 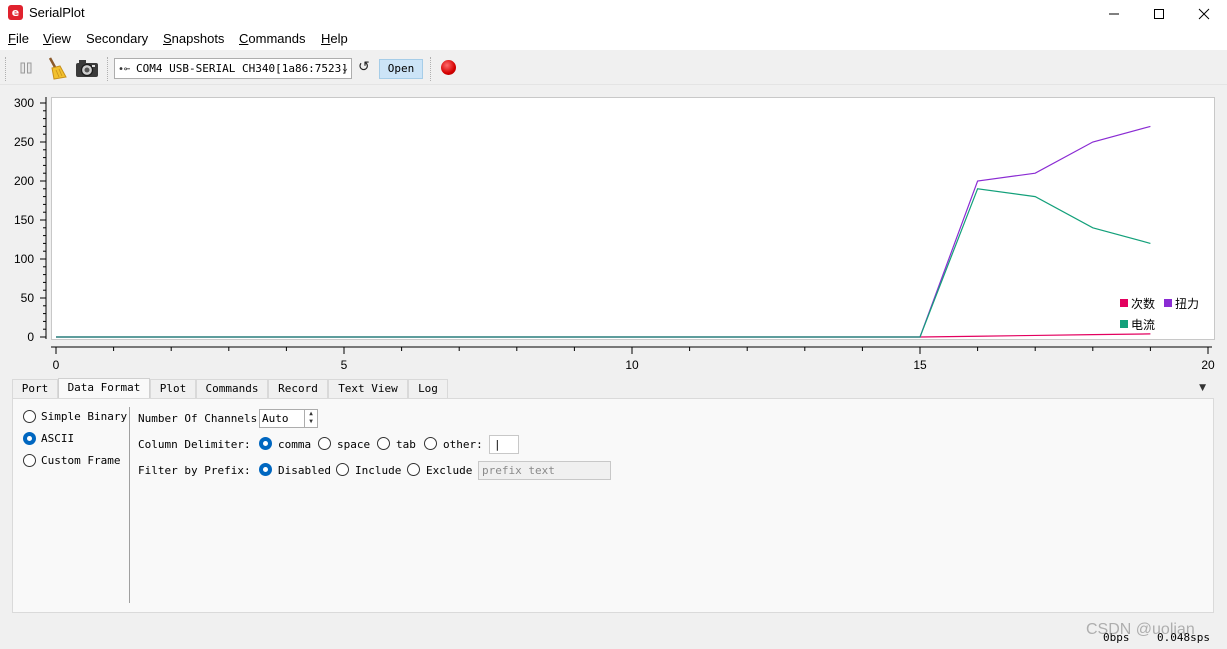 What do you see at coordinates (406, 444) in the screenshot?
I see `delimiter-tab-label: tab` at bounding box center [406, 444].